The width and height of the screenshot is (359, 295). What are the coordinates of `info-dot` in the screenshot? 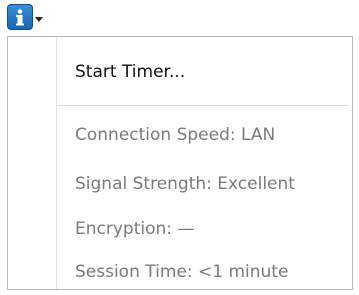 It's located at (20, 11).